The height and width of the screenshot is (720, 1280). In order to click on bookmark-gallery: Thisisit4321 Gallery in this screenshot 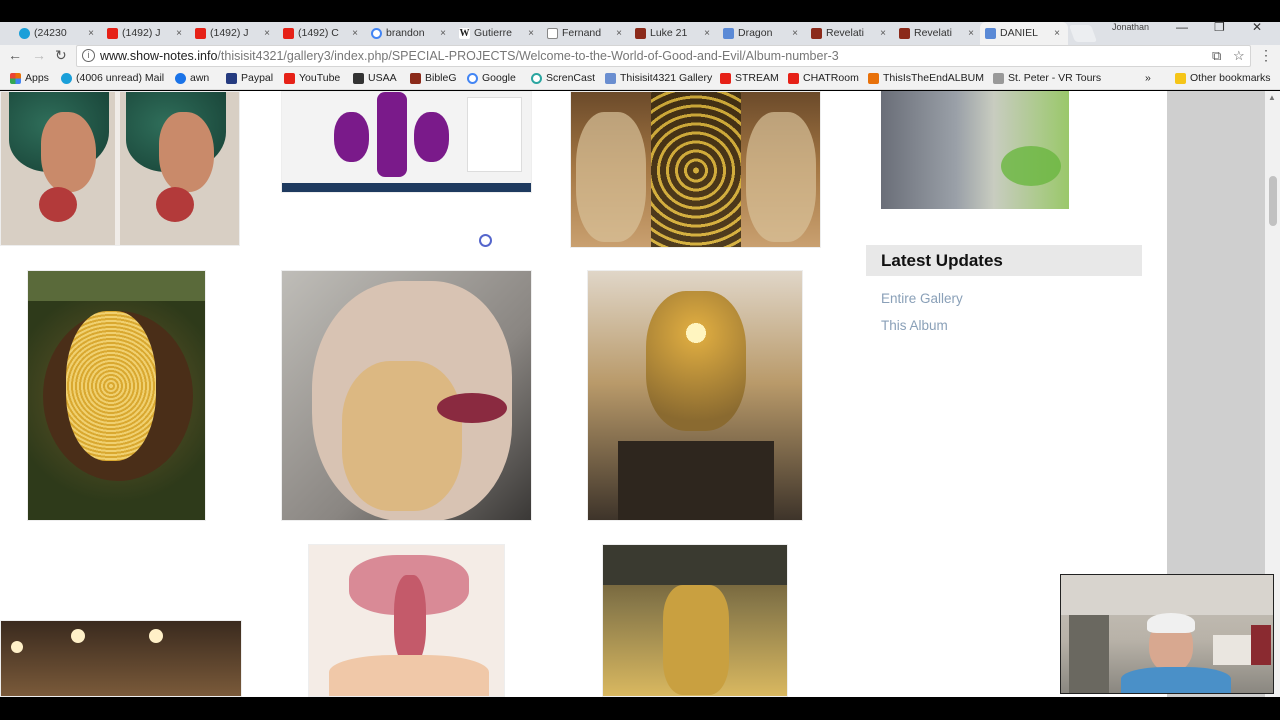, I will do `click(658, 78)`.